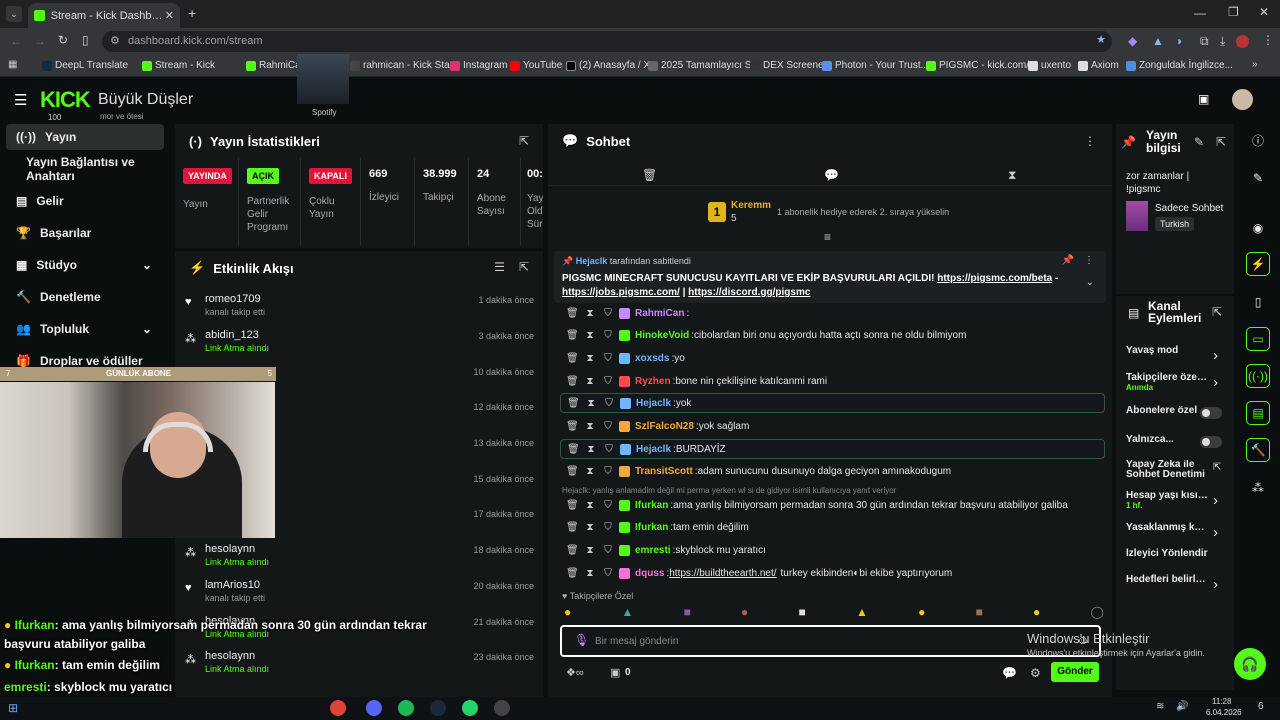 Image resolution: width=1280 pixels, height=720 pixels. I want to click on bookmark-item: Stream - Kick, so click(178, 65).